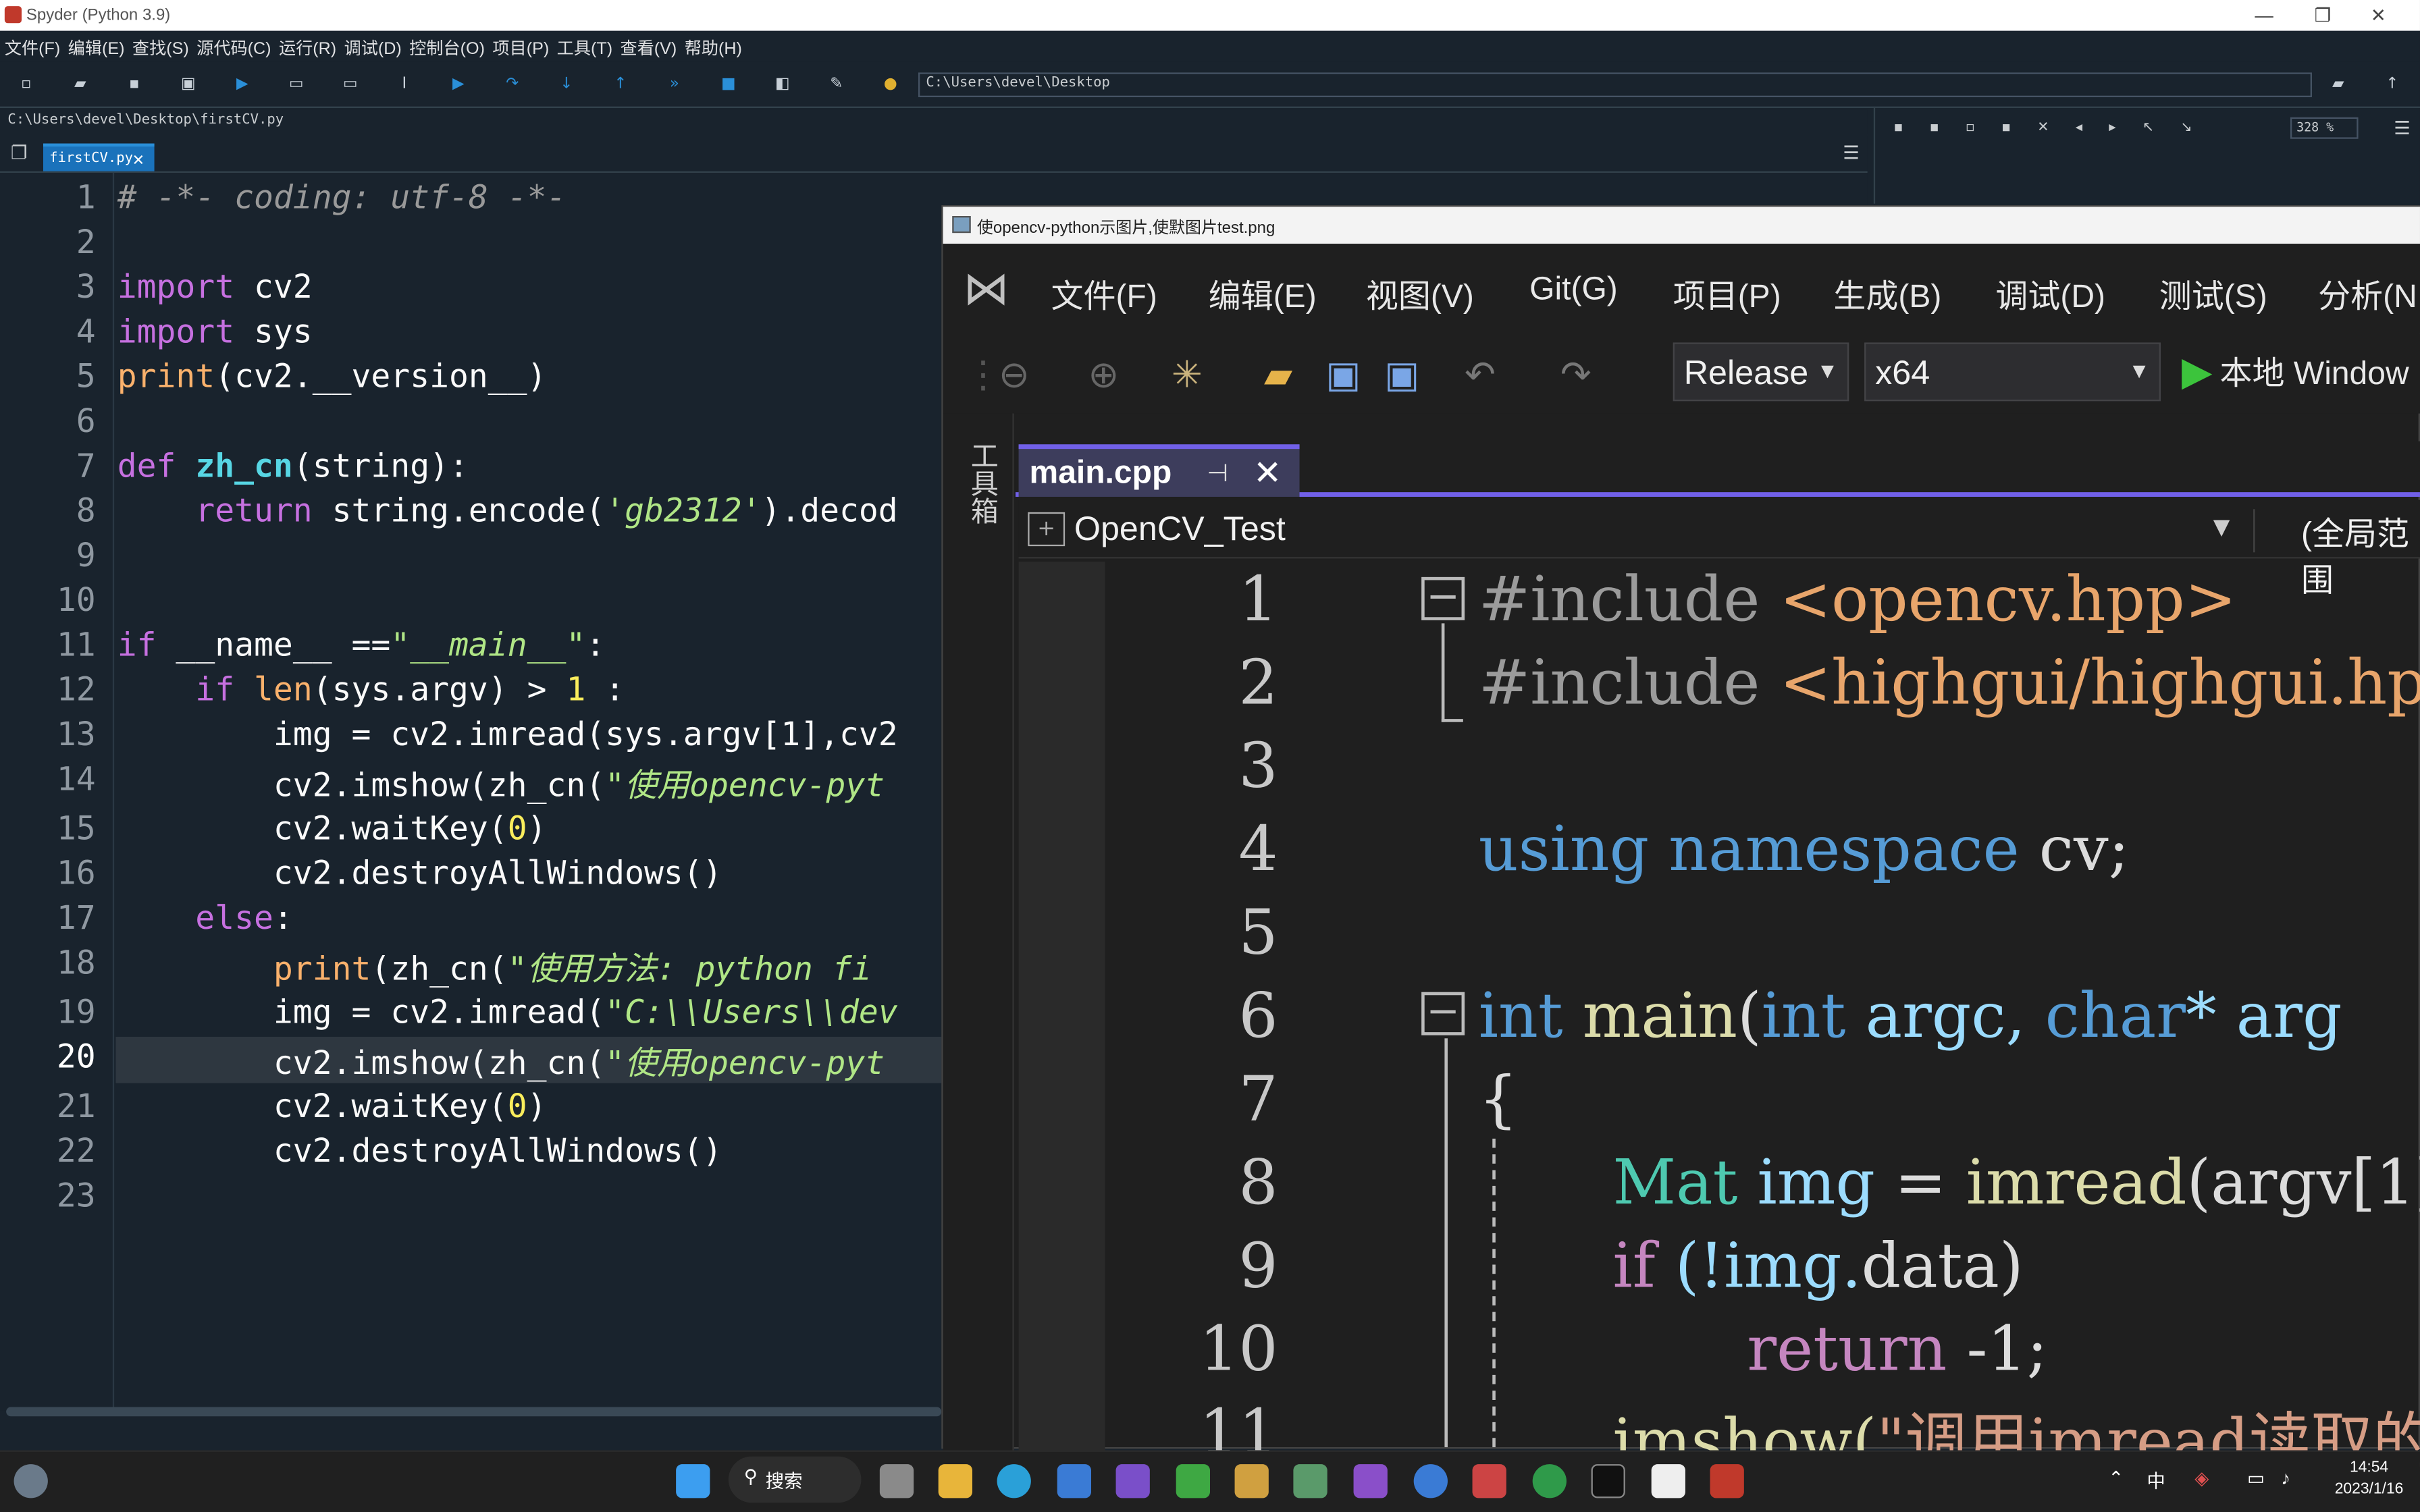 This screenshot has height=1512, width=2420. What do you see at coordinates (296, 85) in the screenshot?
I see `run-cell-icon: ▭` at bounding box center [296, 85].